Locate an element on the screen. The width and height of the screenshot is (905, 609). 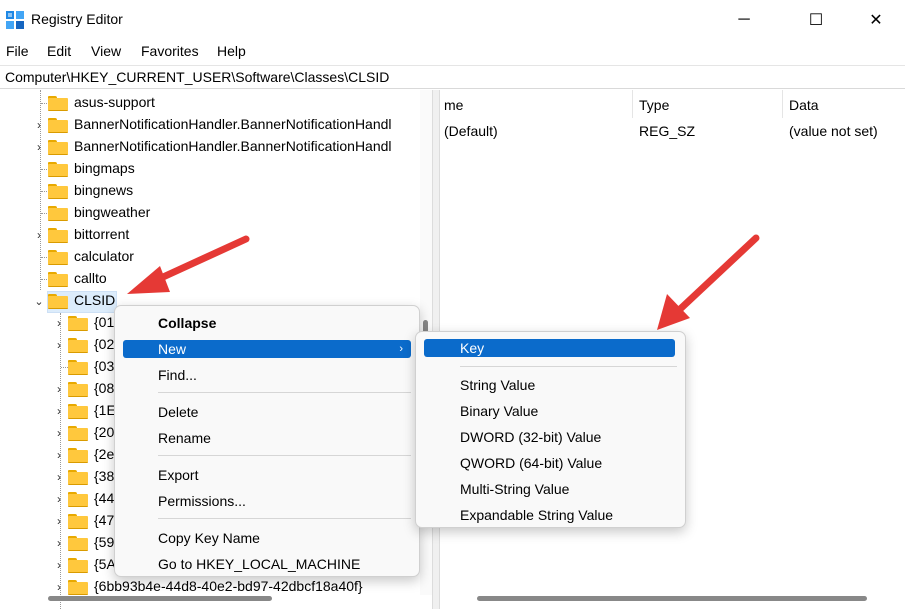
tree-node-label: {59 is located at coordinates (104, 542).